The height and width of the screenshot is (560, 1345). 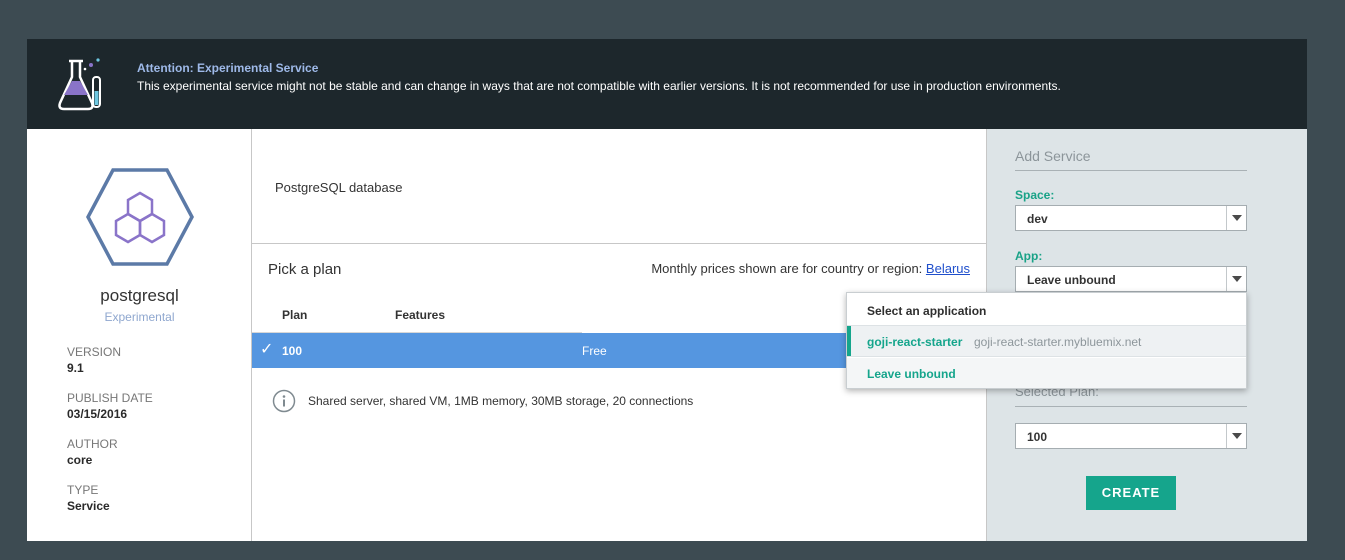 I want to click on app-select: Leave unbound, so click(x=1131, y=279).